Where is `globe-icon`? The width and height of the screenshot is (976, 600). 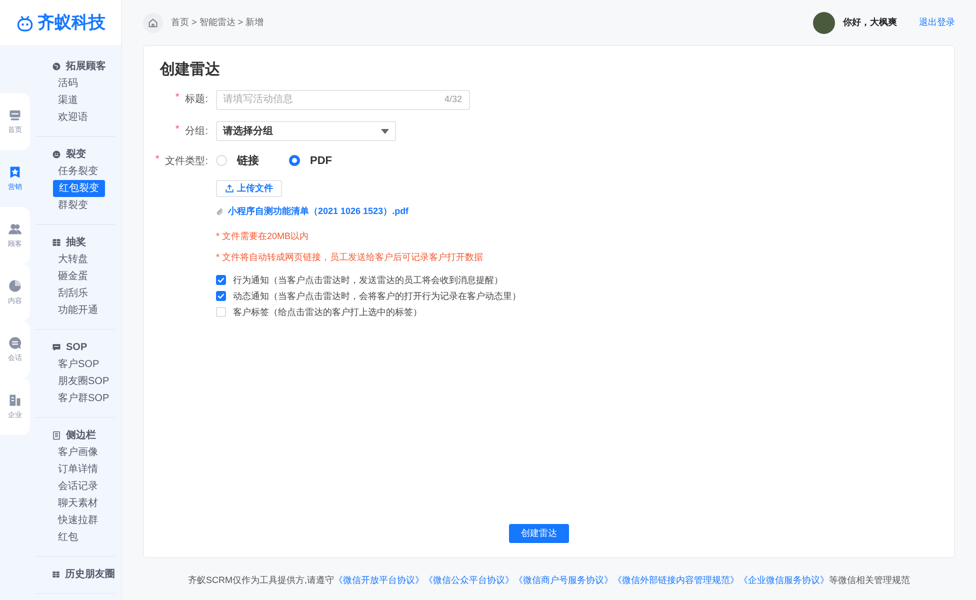 globe-icon is located at coordinates (56, 66).